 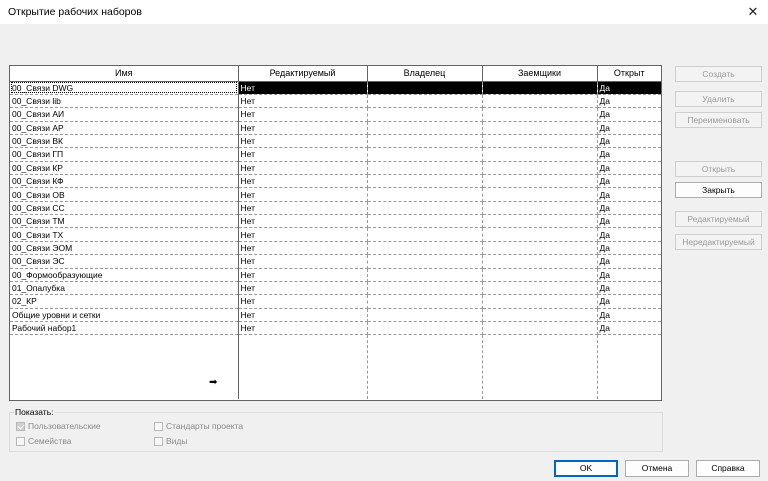 I want to click on table-row: 01_Опалубка Нет Да, so click(x=335, y=288).